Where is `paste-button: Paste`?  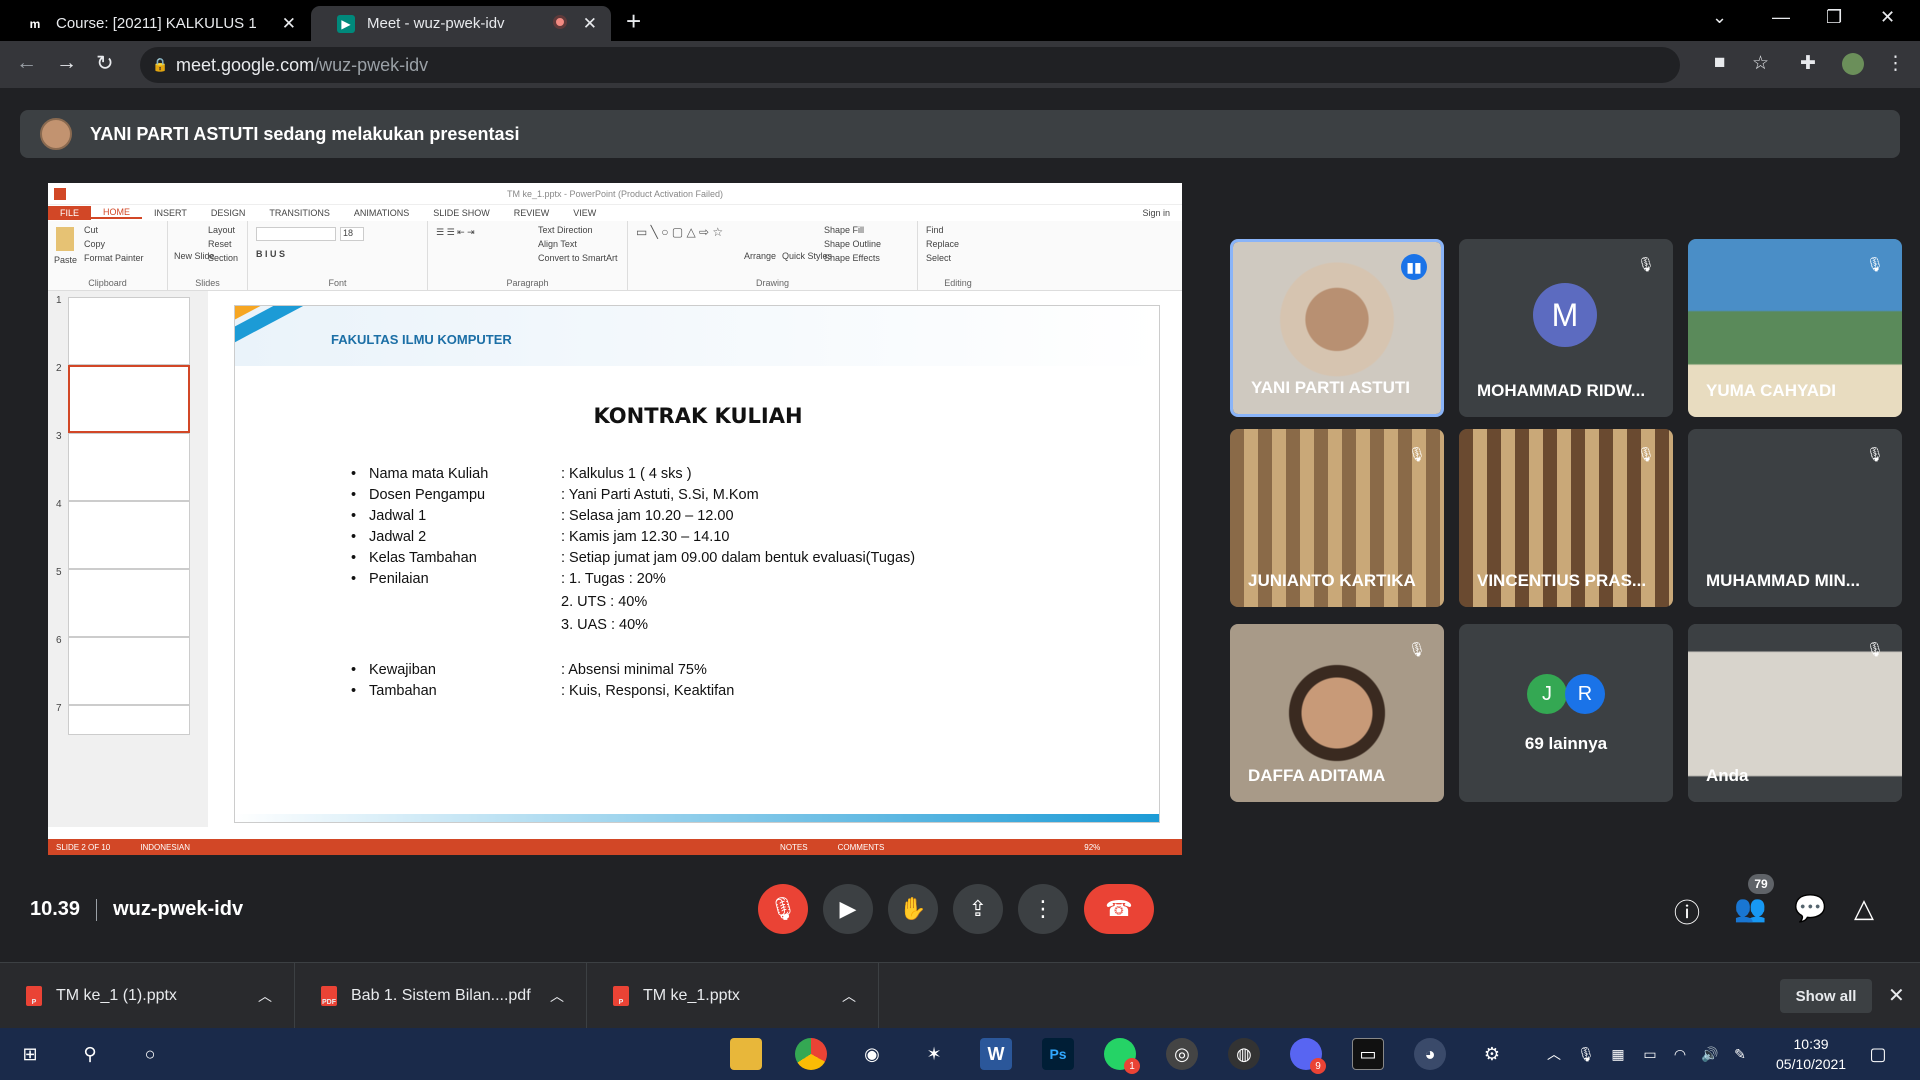 paste-button: Paste is located at coordinates (65, 260).